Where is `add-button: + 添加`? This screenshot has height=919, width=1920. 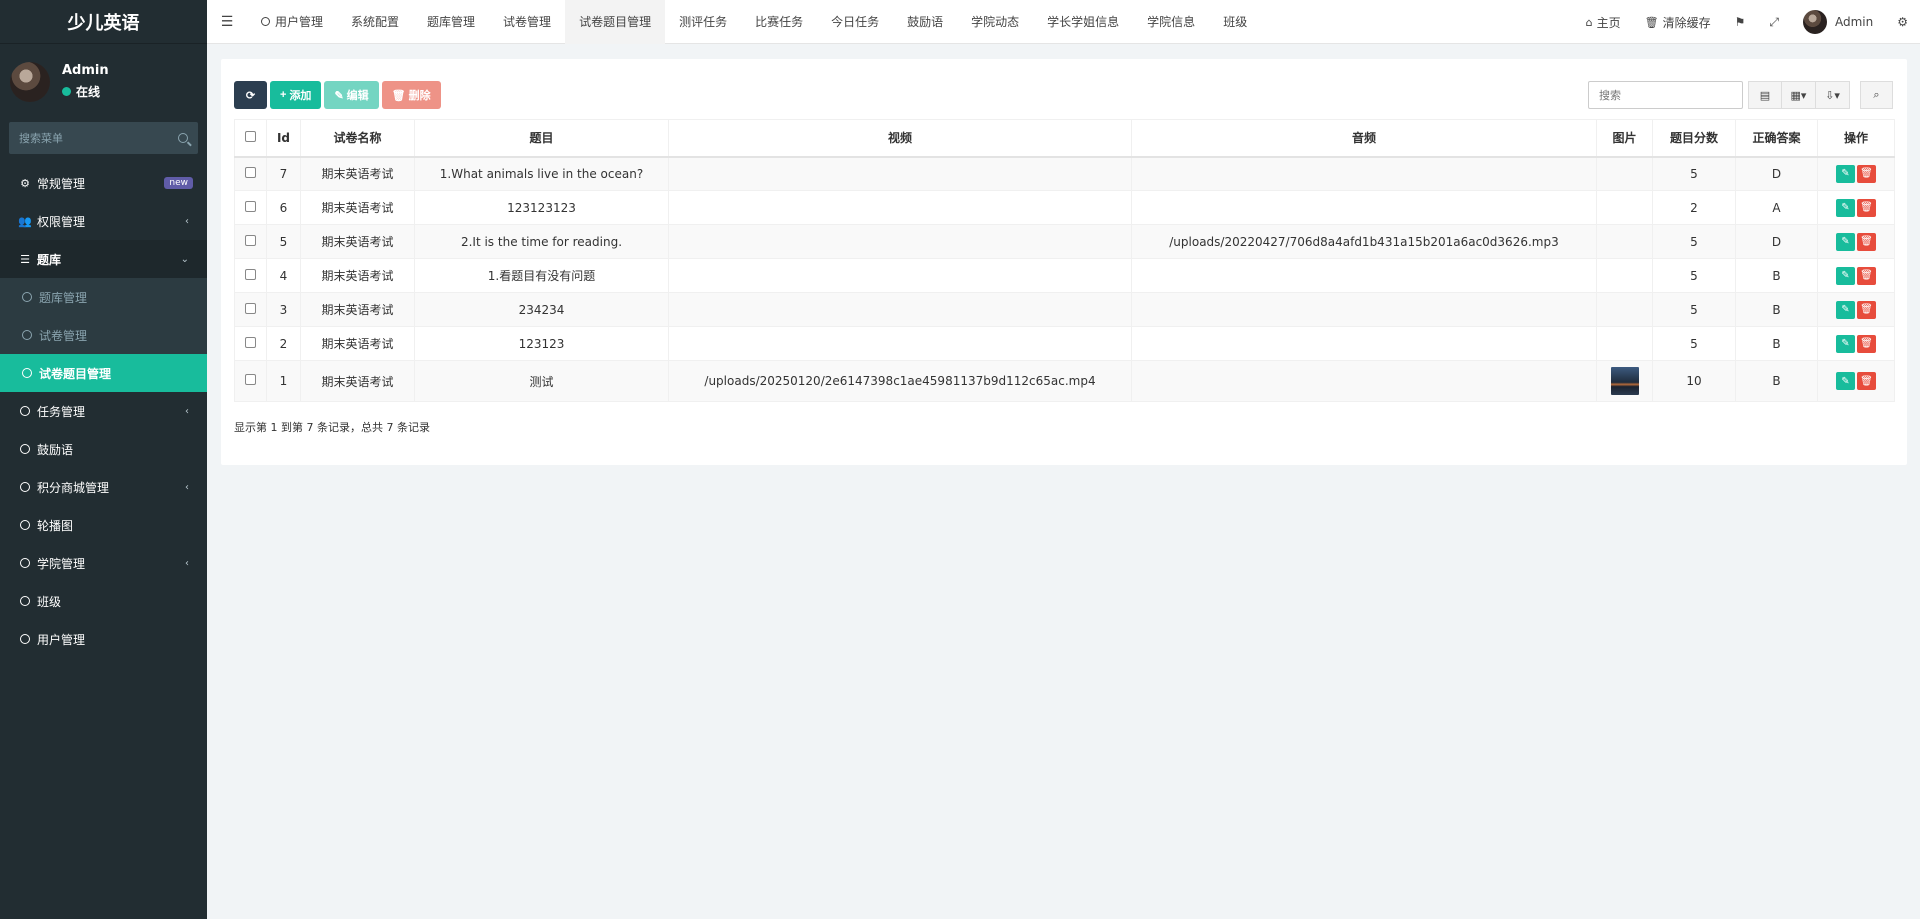 add-button: + 添加 is located at coordinates (296, 95).